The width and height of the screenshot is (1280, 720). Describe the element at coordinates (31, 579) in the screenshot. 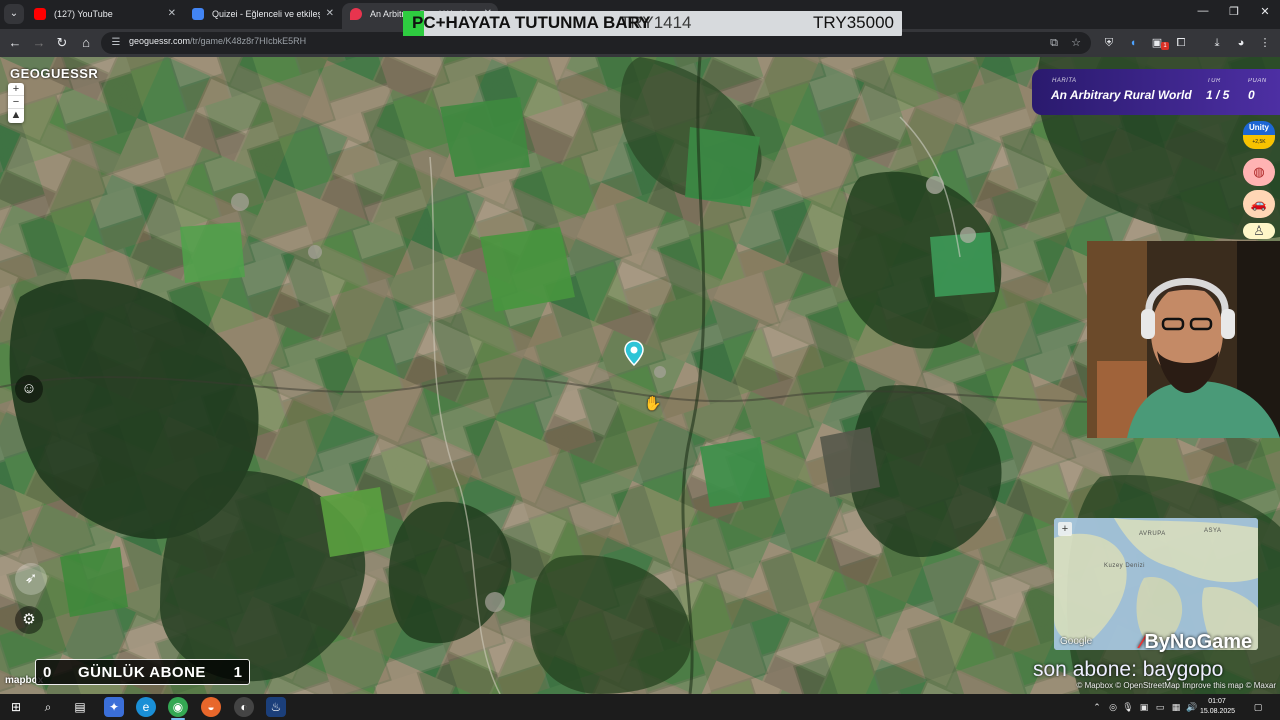

I see `compass-icon: ➶` at that location.